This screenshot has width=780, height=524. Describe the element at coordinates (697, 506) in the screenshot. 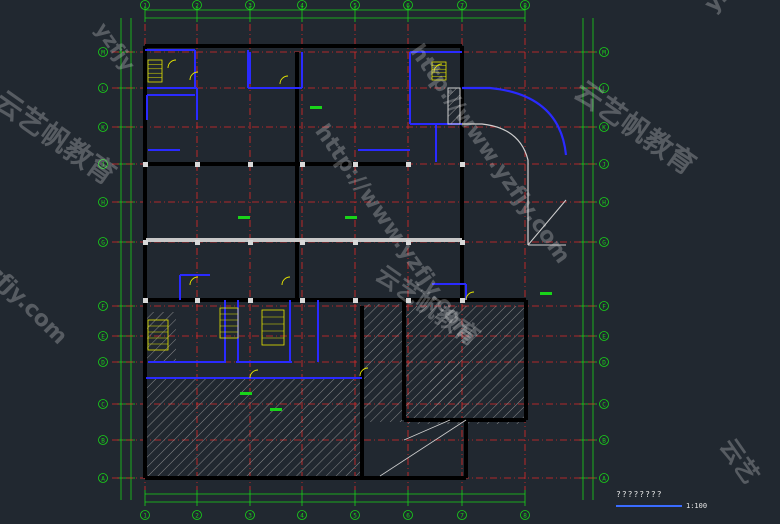

I see `drawing-scale: 1:100` at that location.